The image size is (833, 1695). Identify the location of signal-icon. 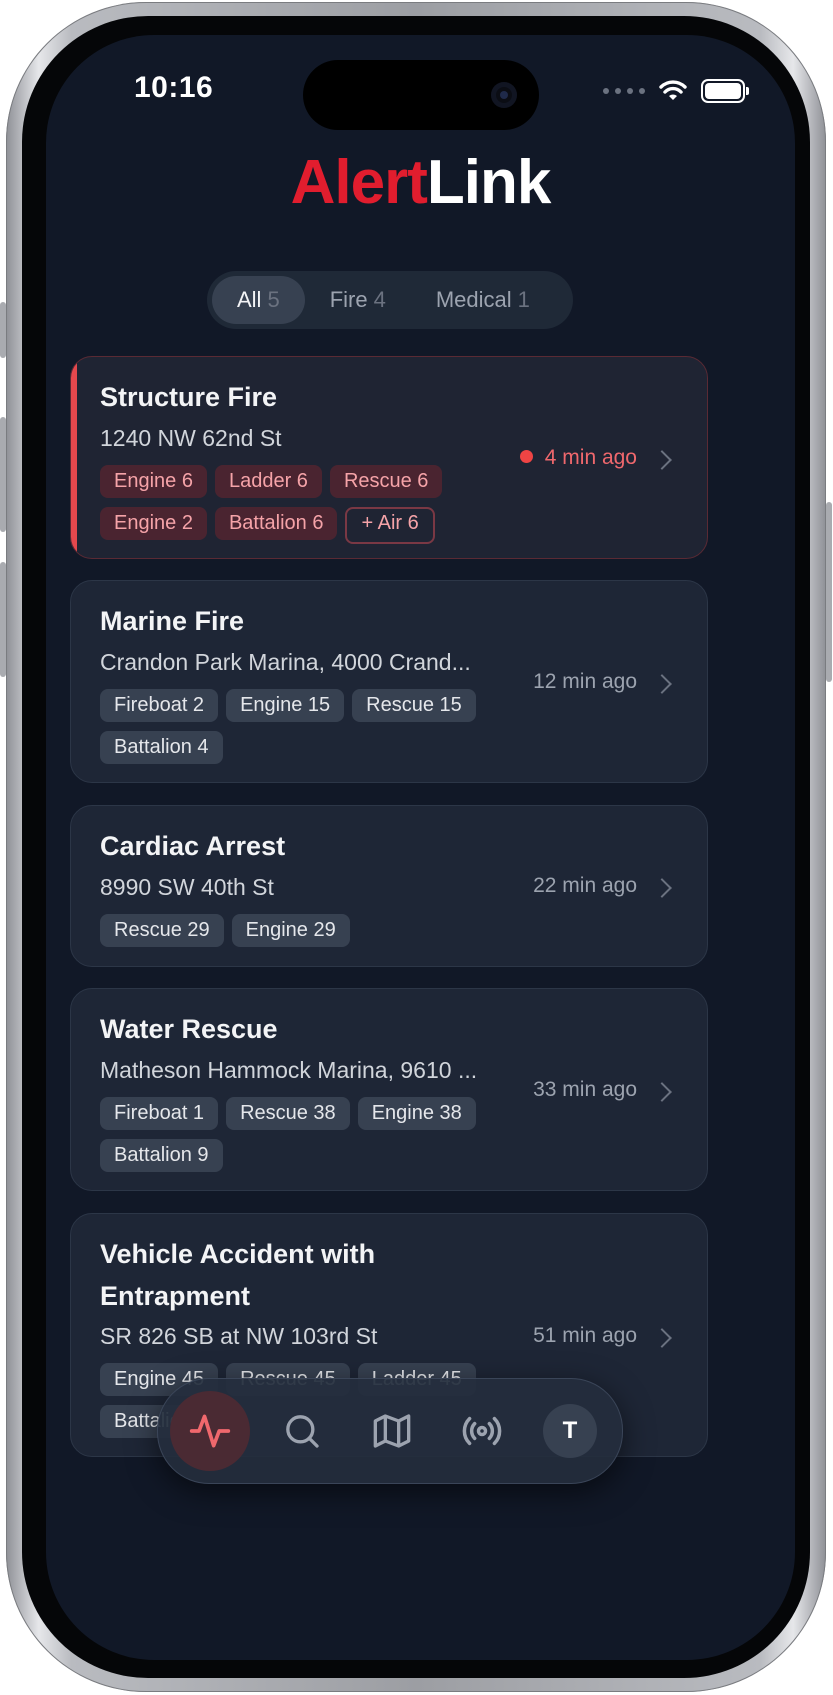
(624, 91).